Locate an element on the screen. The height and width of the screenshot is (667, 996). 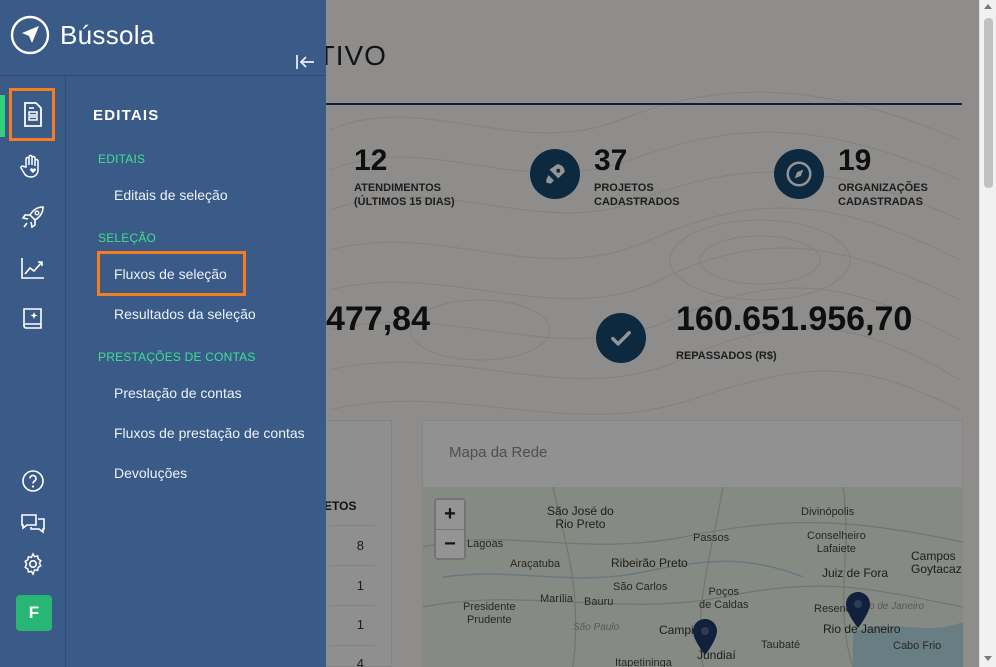
help-icon is located at coordinates (33, 481).